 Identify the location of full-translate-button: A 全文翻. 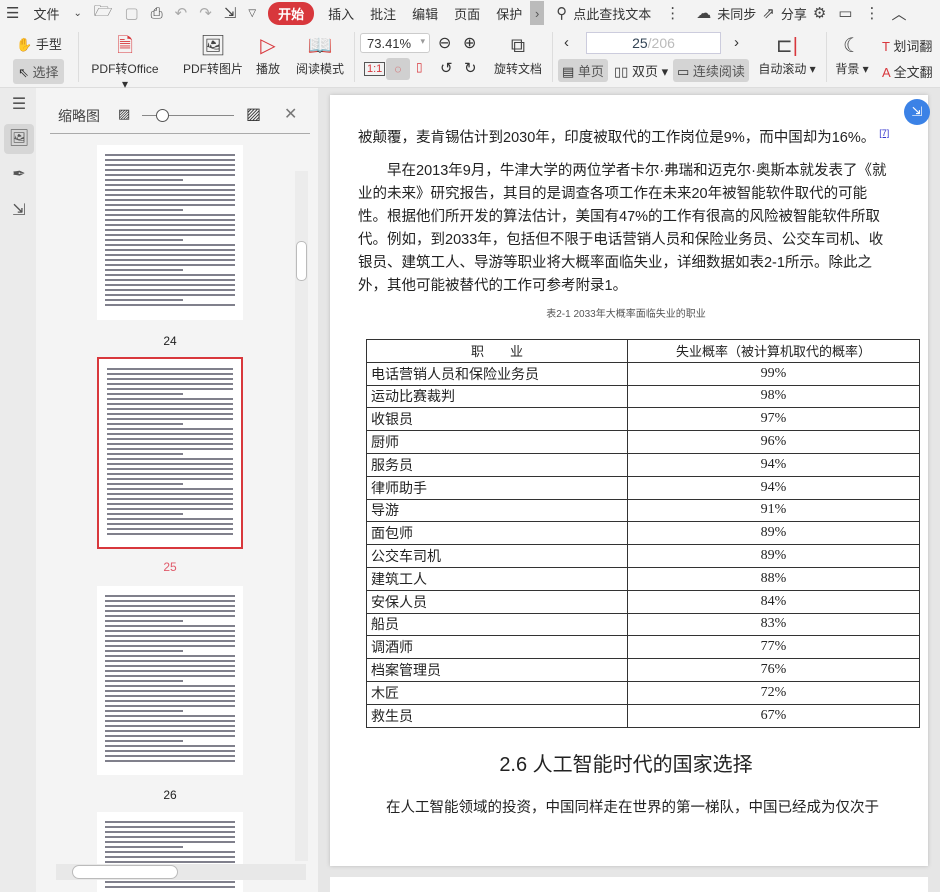
(907, 71).